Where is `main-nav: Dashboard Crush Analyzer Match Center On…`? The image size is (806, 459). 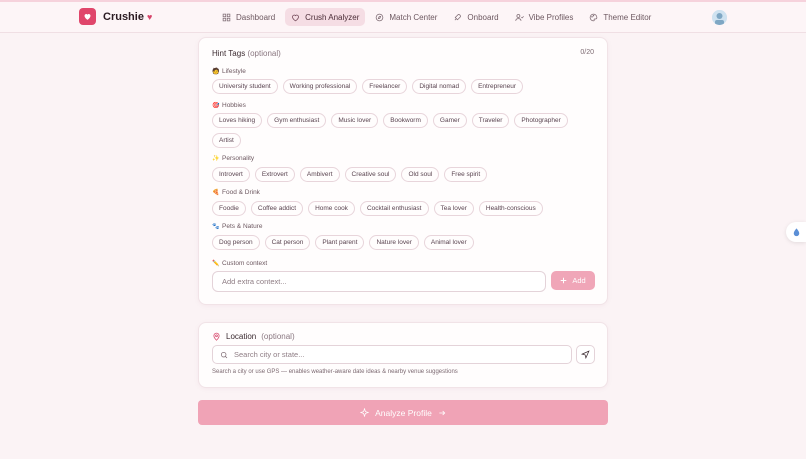 main-nav: Dashboard Crush Analyzer Match Center On… is located at coordinates (436, 17).